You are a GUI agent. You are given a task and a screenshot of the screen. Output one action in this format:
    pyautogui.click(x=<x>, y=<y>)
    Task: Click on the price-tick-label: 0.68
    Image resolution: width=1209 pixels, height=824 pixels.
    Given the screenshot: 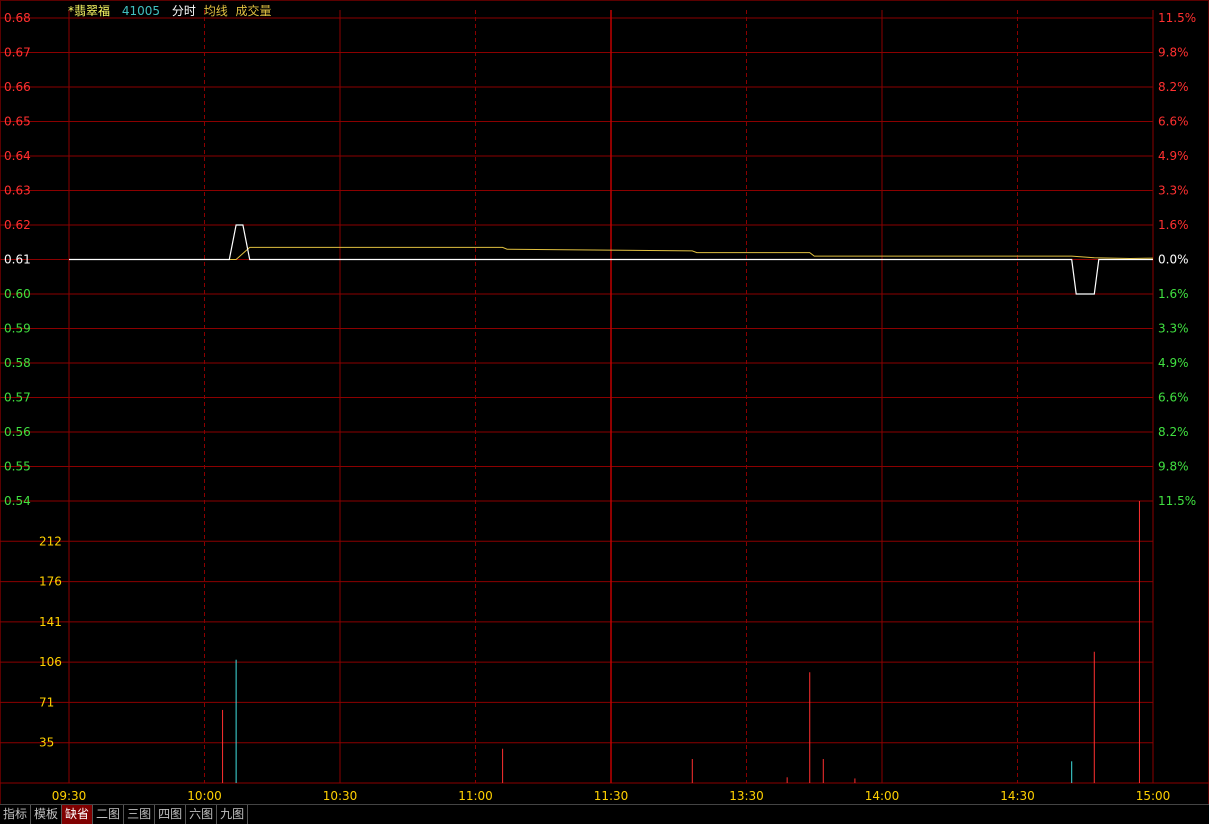 What is the action you would take?
    pyautogui.click(x=17, y=18)
    